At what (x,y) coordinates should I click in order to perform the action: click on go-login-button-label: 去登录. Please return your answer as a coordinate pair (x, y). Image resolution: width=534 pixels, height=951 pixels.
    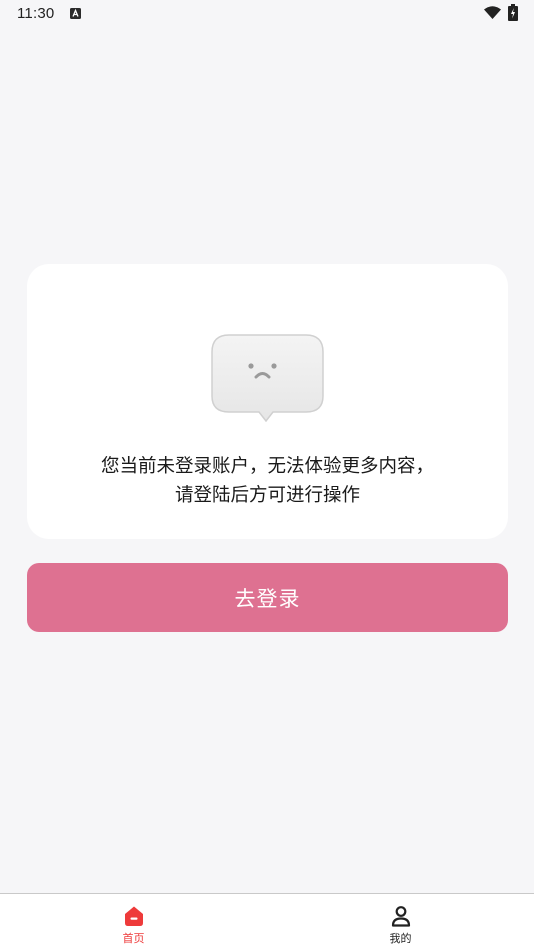
    Looking at the image, I should click on (267, 598).